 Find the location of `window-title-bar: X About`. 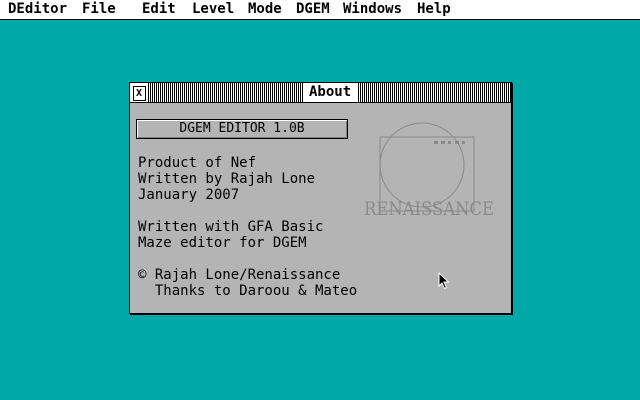

window-title-bar: X About is located at coordinates (320, 93).